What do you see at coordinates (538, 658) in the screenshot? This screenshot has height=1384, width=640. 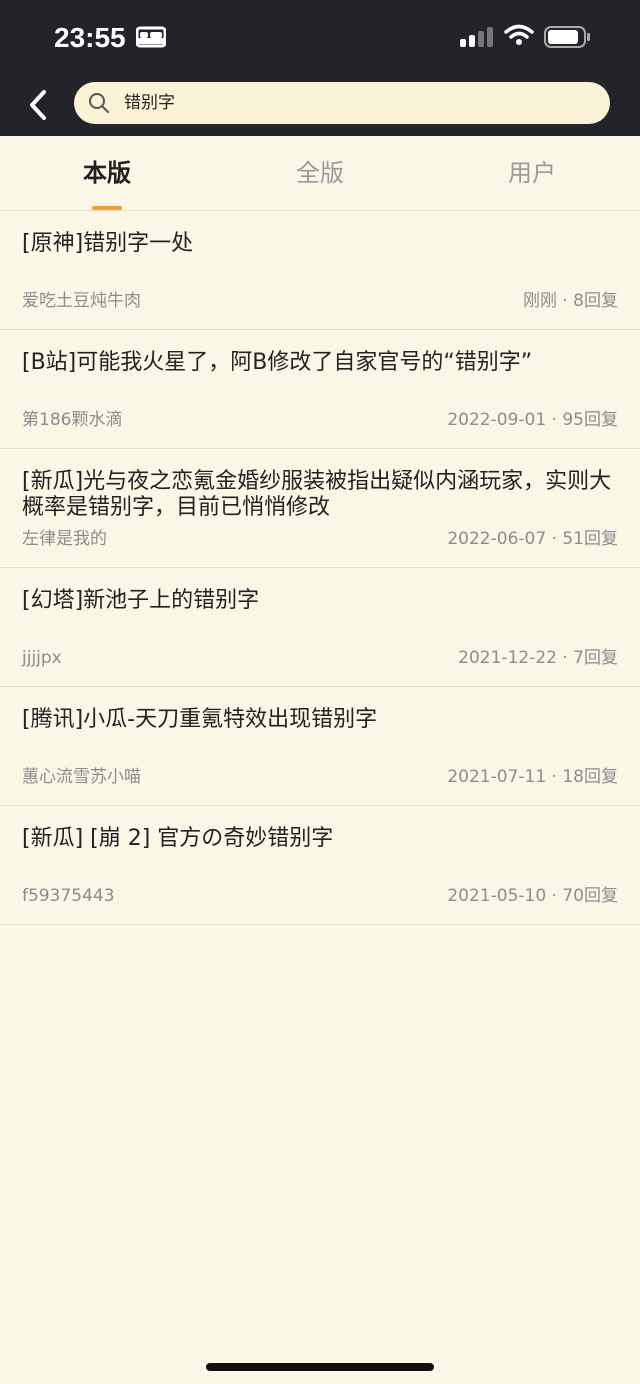 I see `item-meta: 2021-12-22 · 7回复` at bounding box center [538, 658].